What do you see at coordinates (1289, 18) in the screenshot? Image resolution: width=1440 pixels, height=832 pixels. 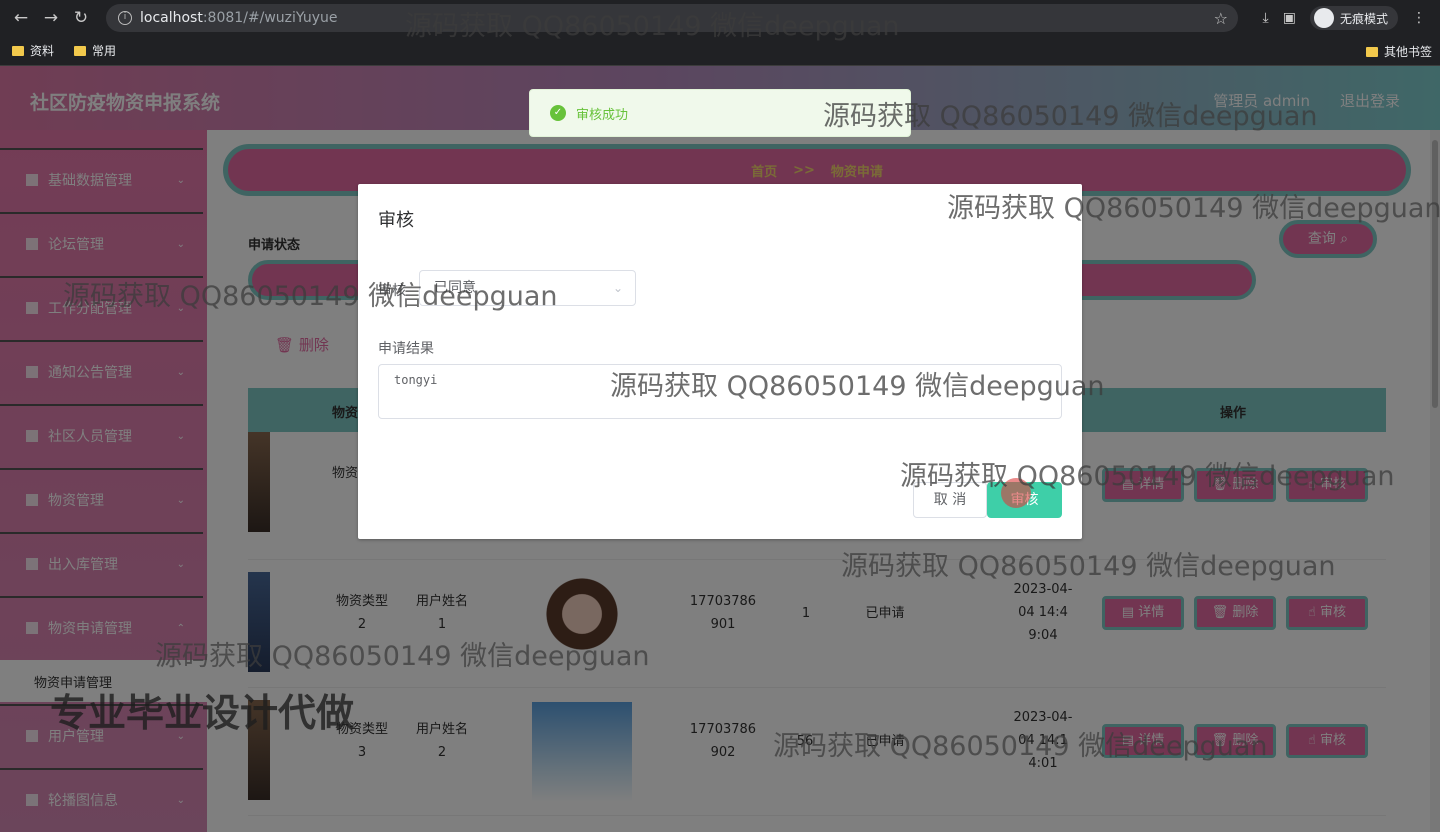 I see `sidepanel-icon: ▣` at bounding box center [1289, 18].